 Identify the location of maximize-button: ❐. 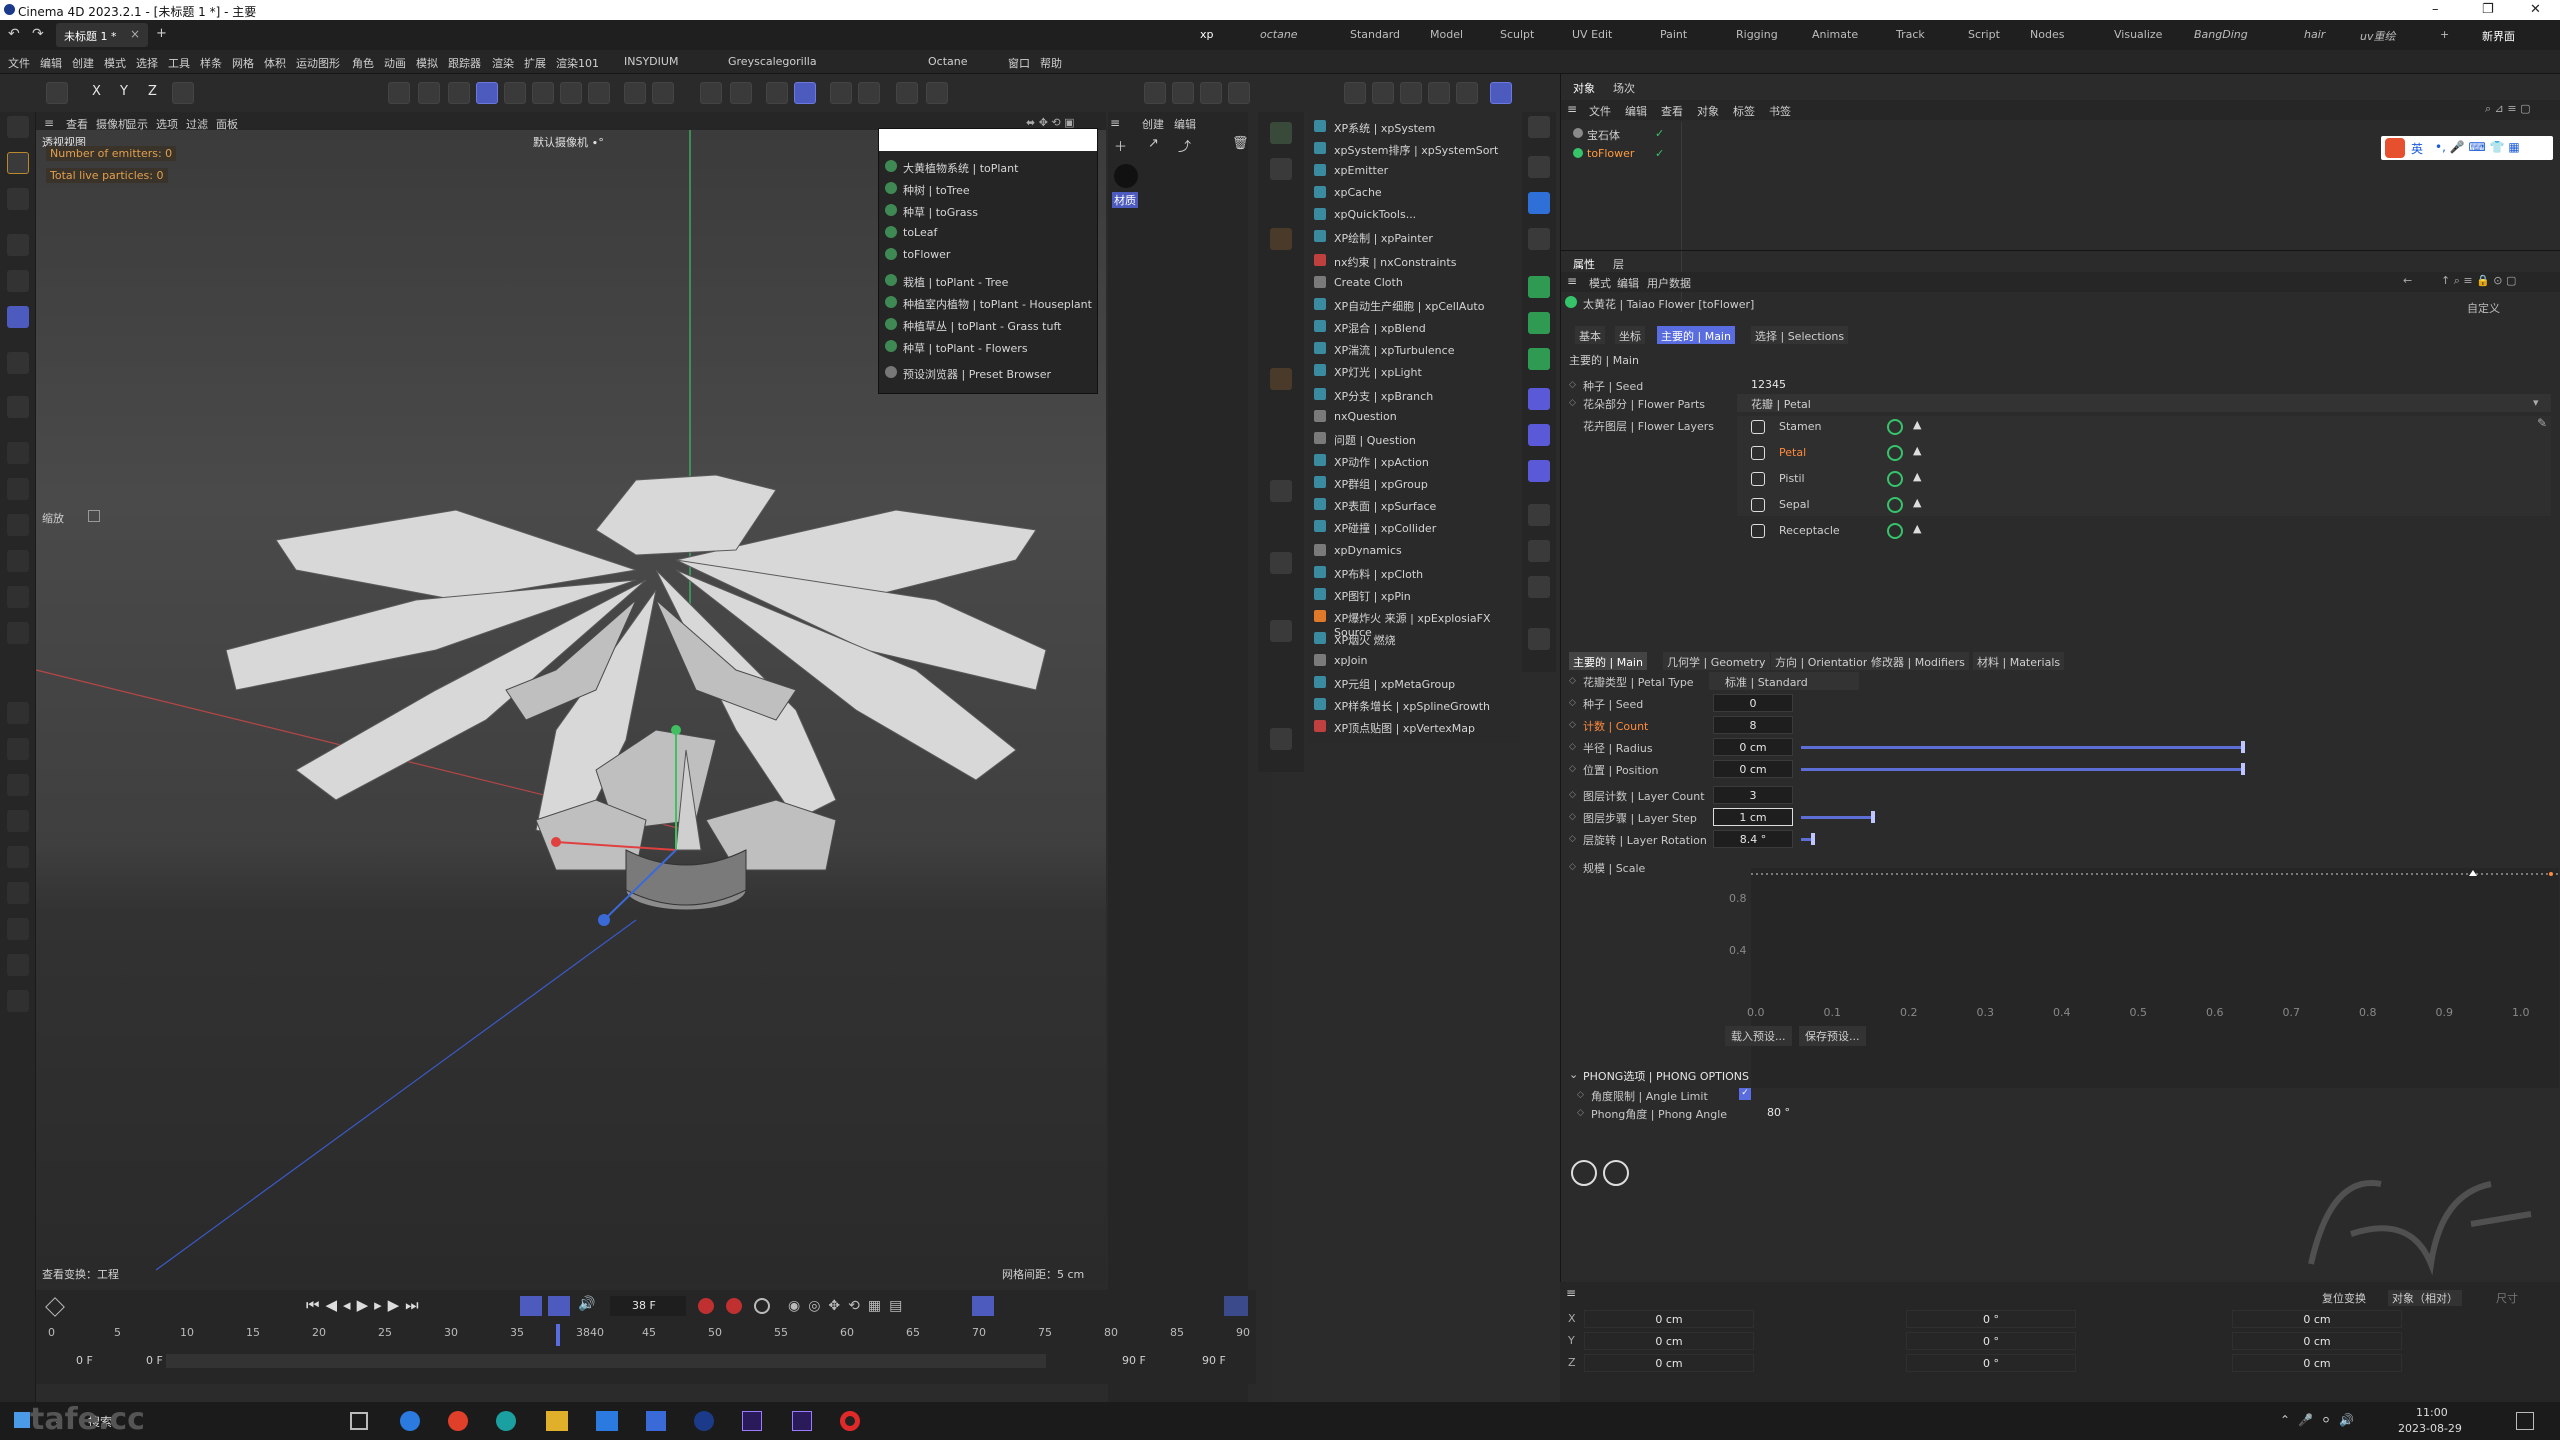
(2488, 9).